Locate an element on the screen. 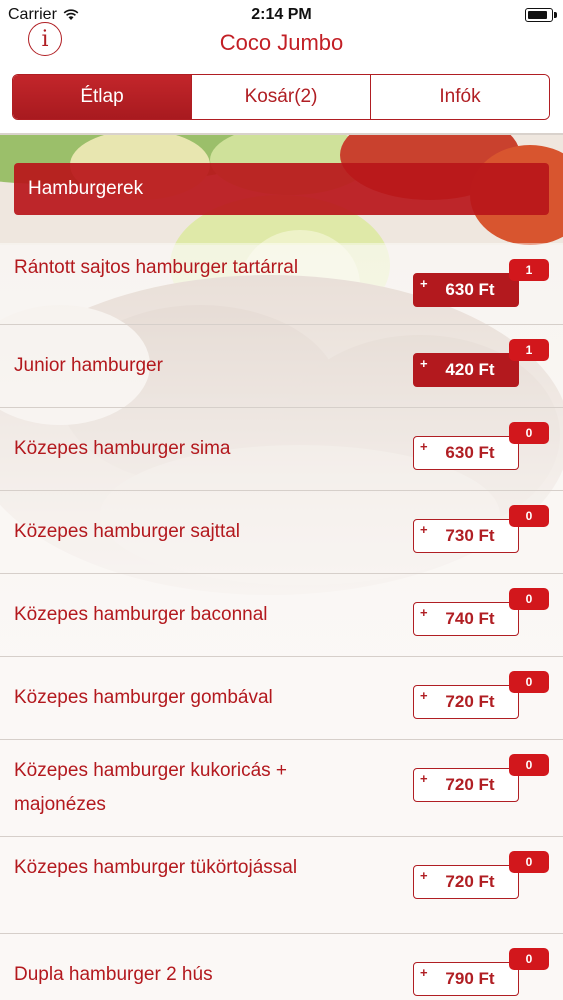 The height and width of the screenshot is (1000, 563). add-to-cart-button: + 790 Ft is located at coordinates (466, 979).